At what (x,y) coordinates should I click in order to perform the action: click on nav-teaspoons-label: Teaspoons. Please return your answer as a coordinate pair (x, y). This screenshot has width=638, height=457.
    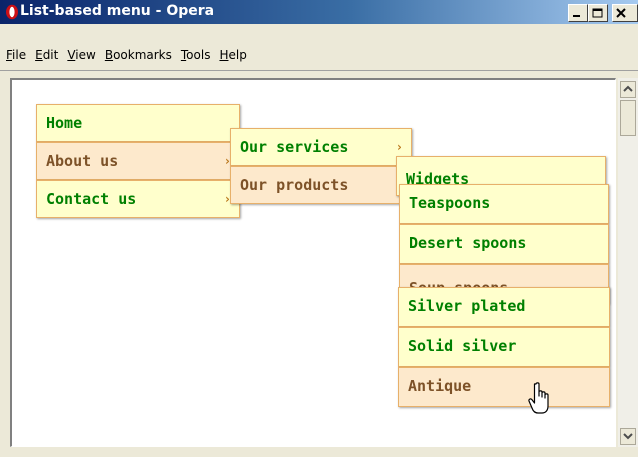
    Looking at the image, I should click on (450, 203).